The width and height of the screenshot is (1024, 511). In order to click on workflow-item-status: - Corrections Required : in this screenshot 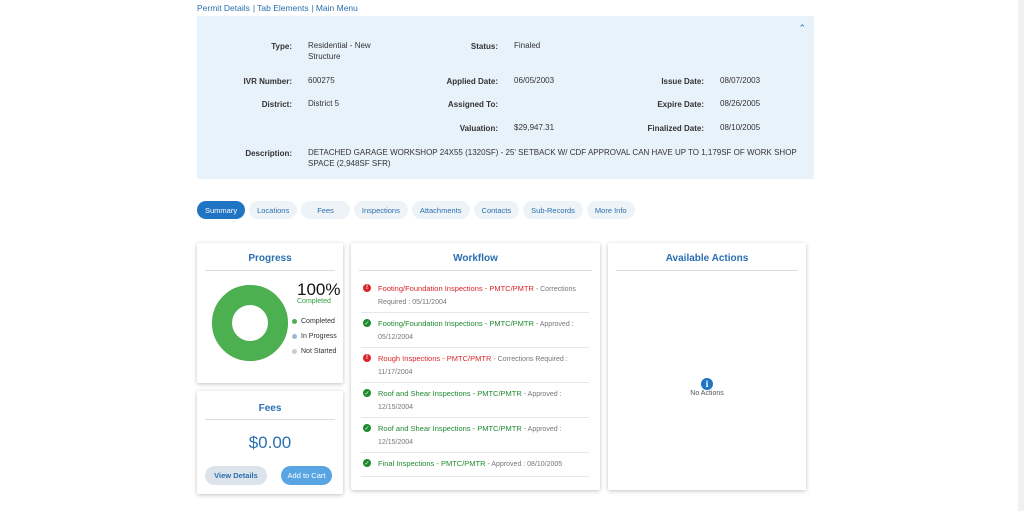, I will do `click(529, 359)`.